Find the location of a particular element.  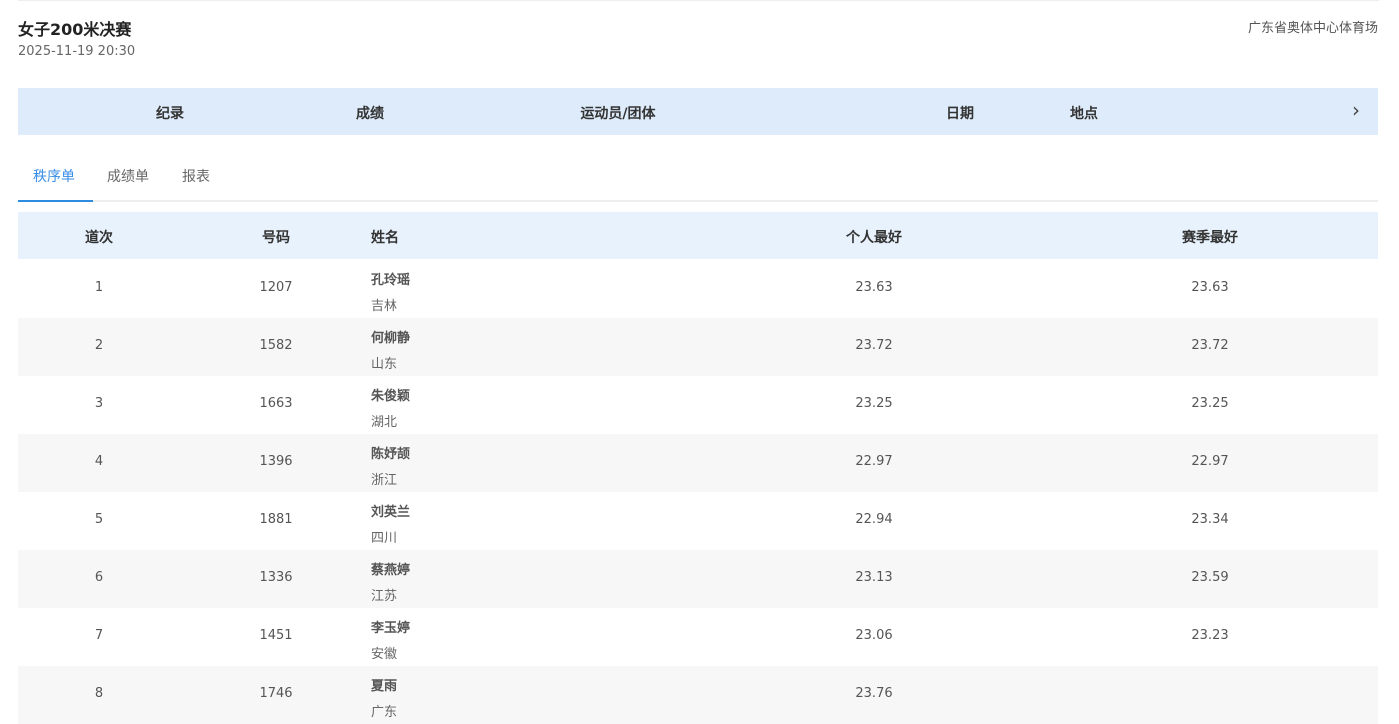

bib-cell: 1396 is located at coordinates (276, 461).